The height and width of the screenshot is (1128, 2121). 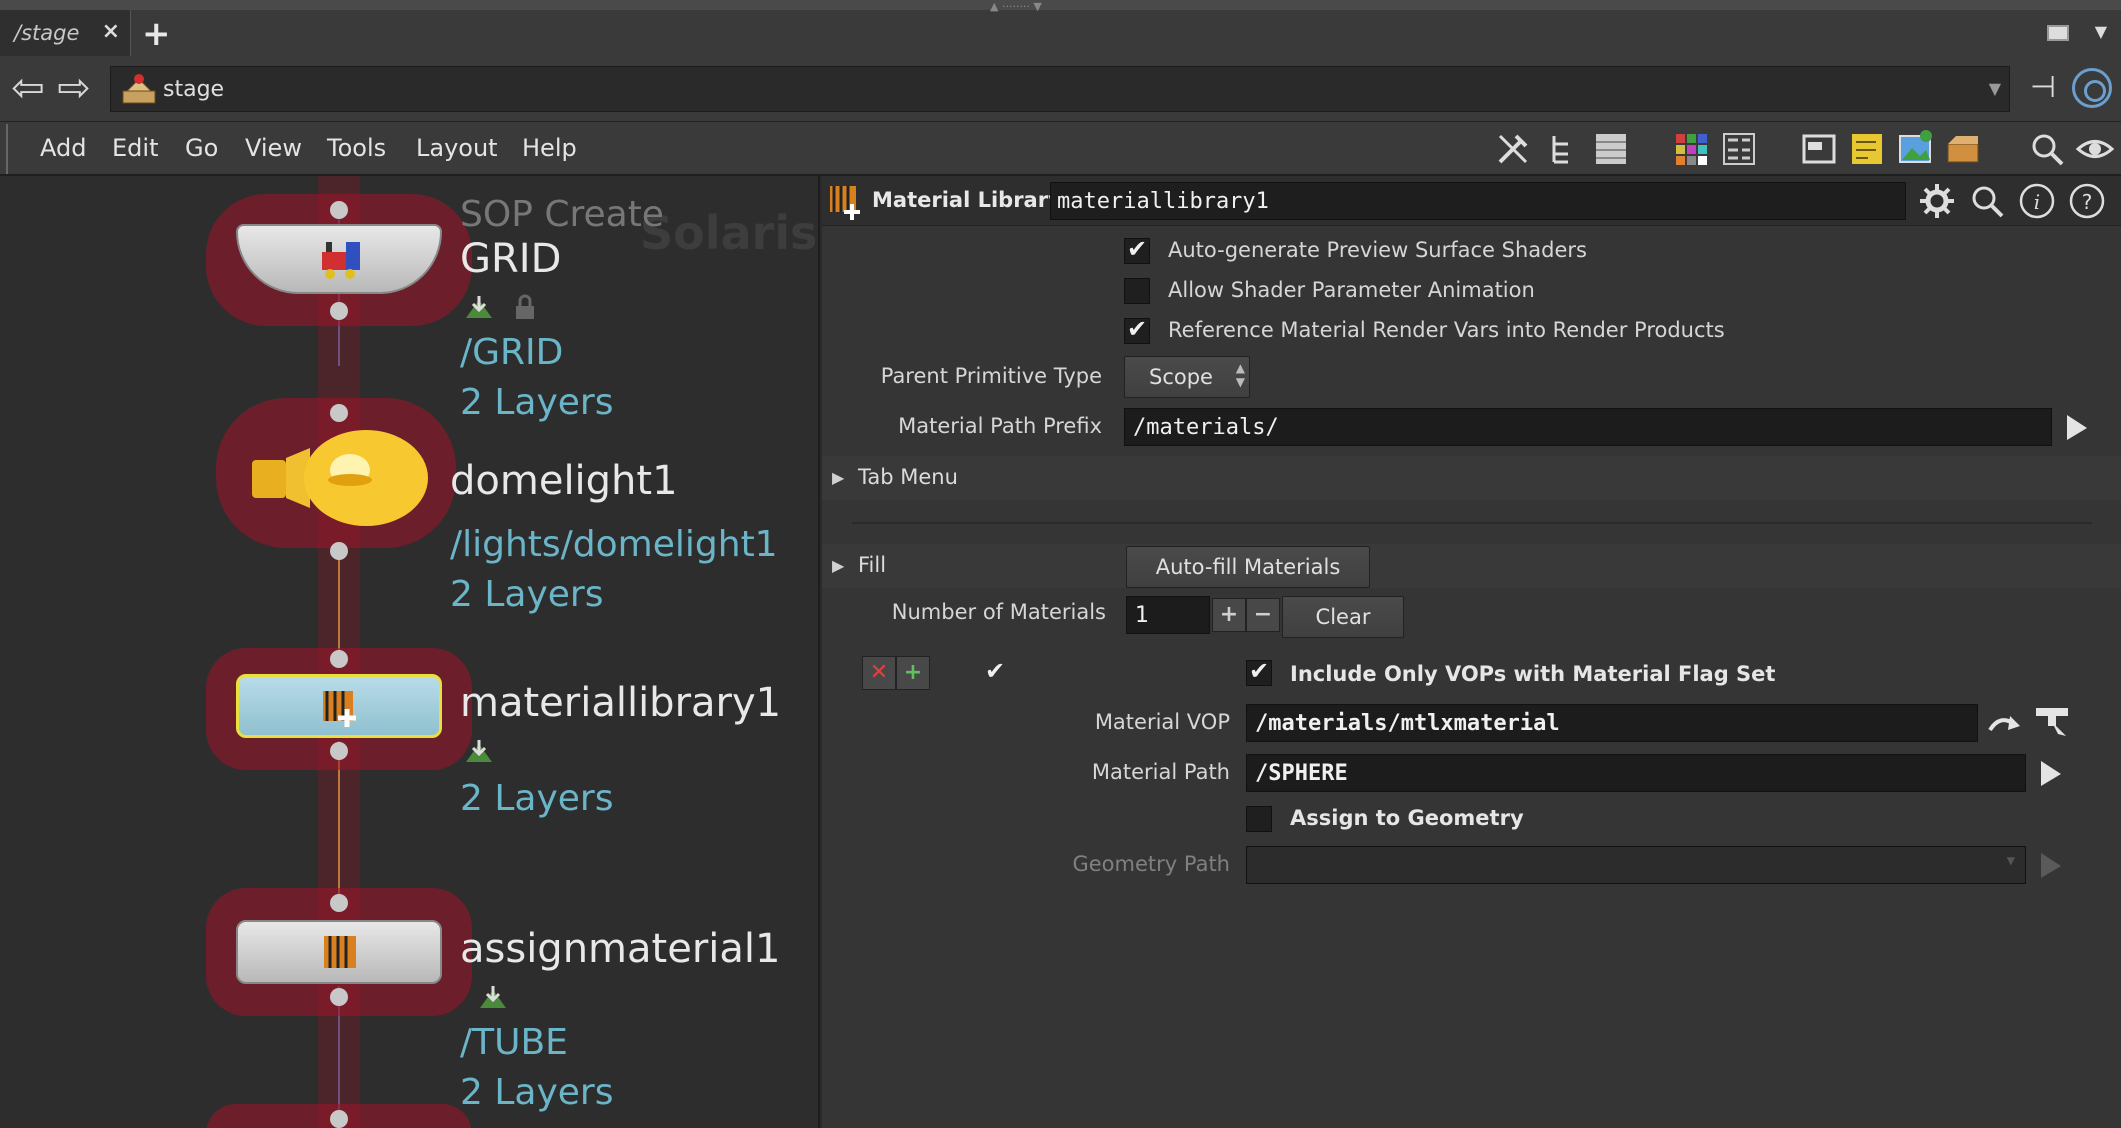 What do you see at coordinates (339, 478) in the screenshot?
I see `node-domelight` at bounding box center [339, 478].